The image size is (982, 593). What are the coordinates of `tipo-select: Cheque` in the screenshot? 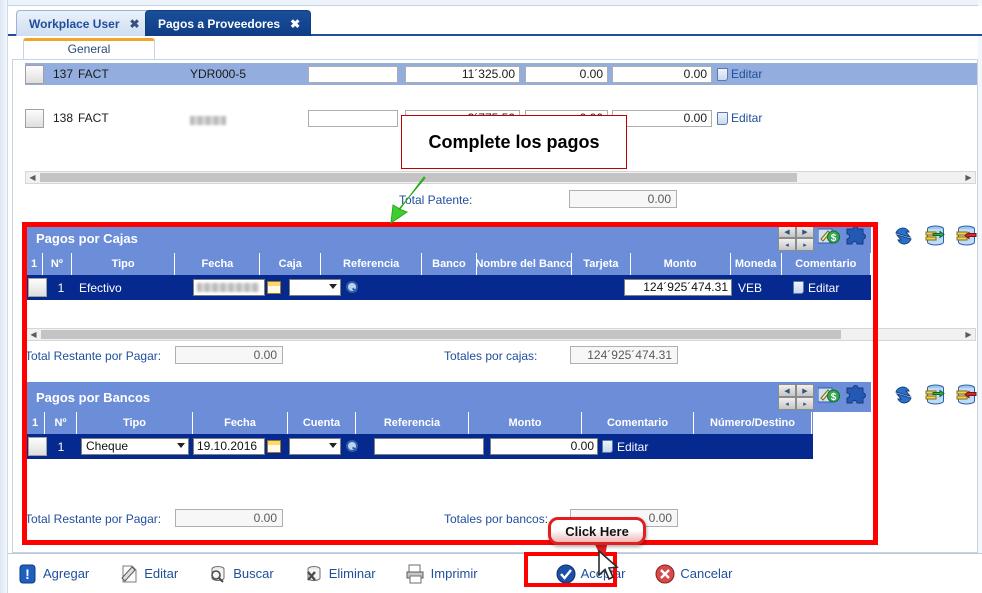 It's located at (135, 446).